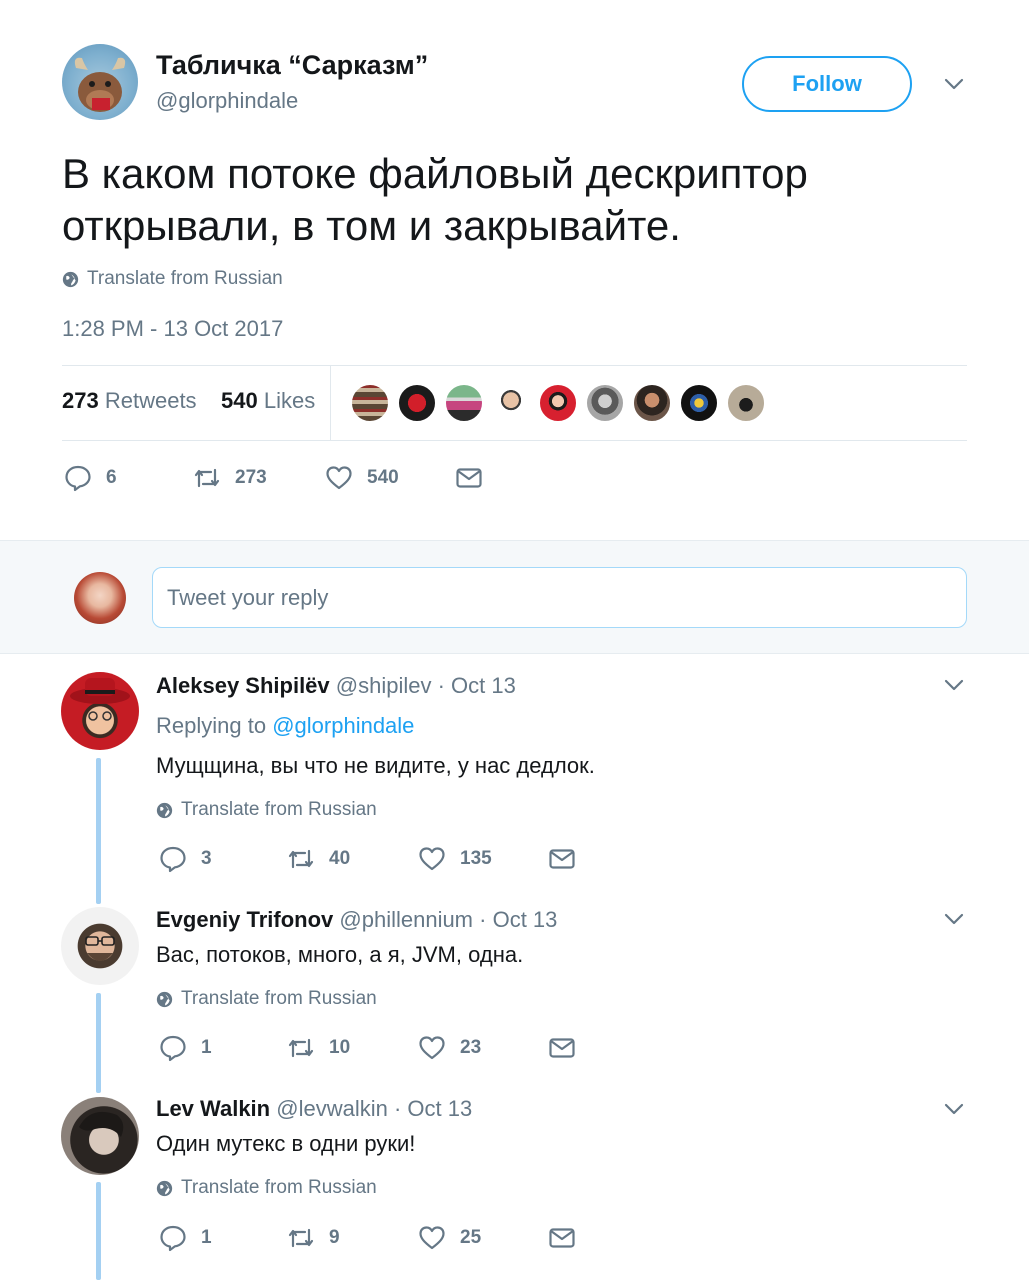 The image size is (1029, 1280). Describe the element at coordinates (332, 1108) in the screenshot. I see `reply-author-handle: @levwalkin` at that location.